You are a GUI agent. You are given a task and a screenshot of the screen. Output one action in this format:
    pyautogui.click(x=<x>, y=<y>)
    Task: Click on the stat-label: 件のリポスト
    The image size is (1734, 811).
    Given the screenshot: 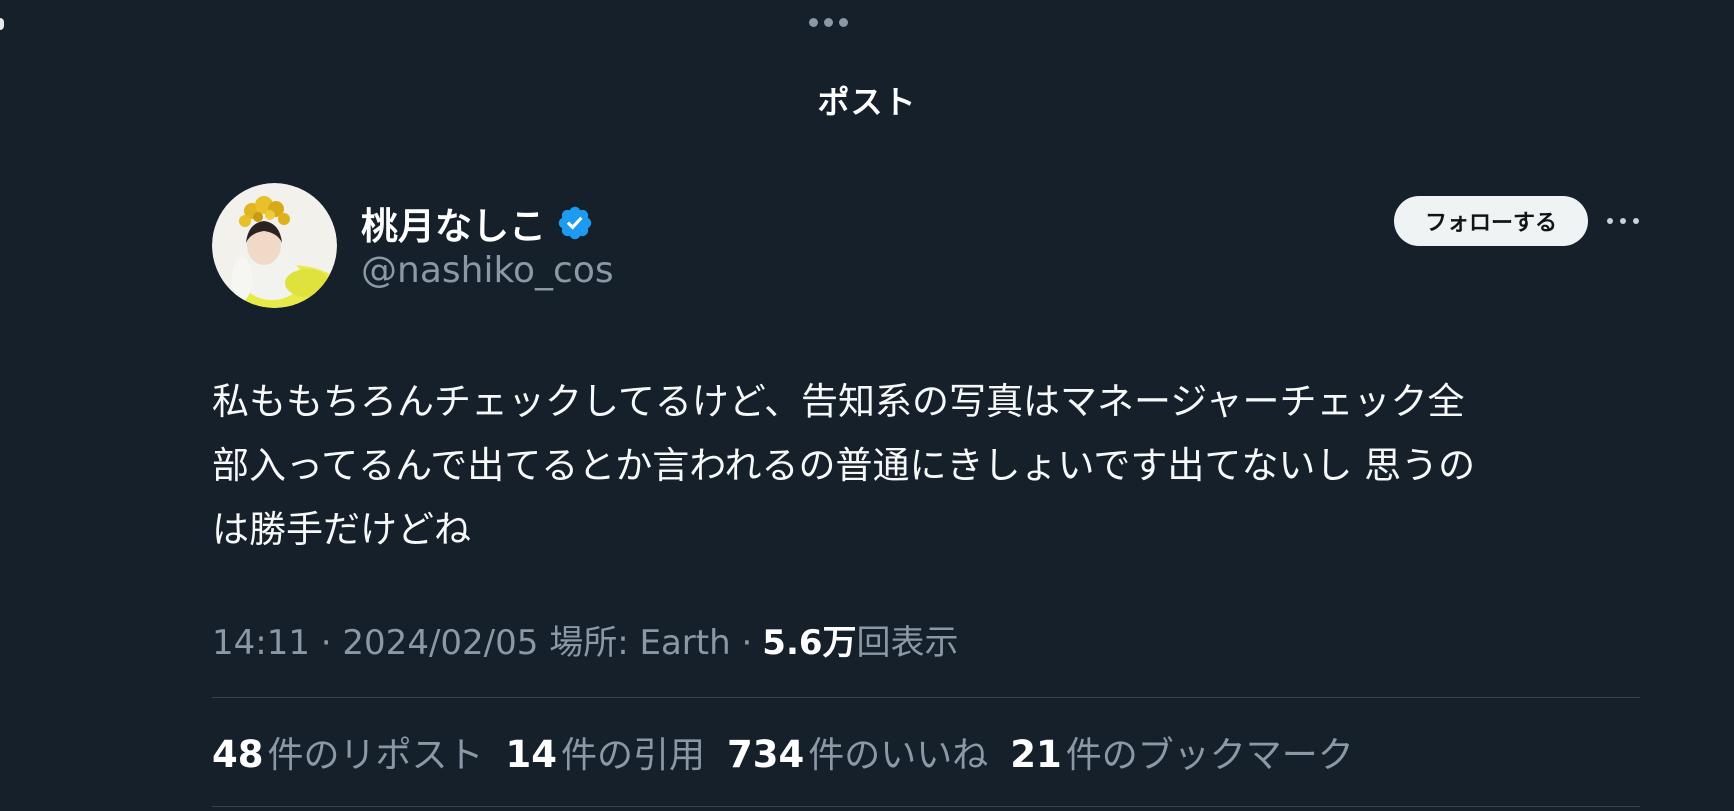 What is the action you would take?
    pyautogui.click(x=375, y=755)
    